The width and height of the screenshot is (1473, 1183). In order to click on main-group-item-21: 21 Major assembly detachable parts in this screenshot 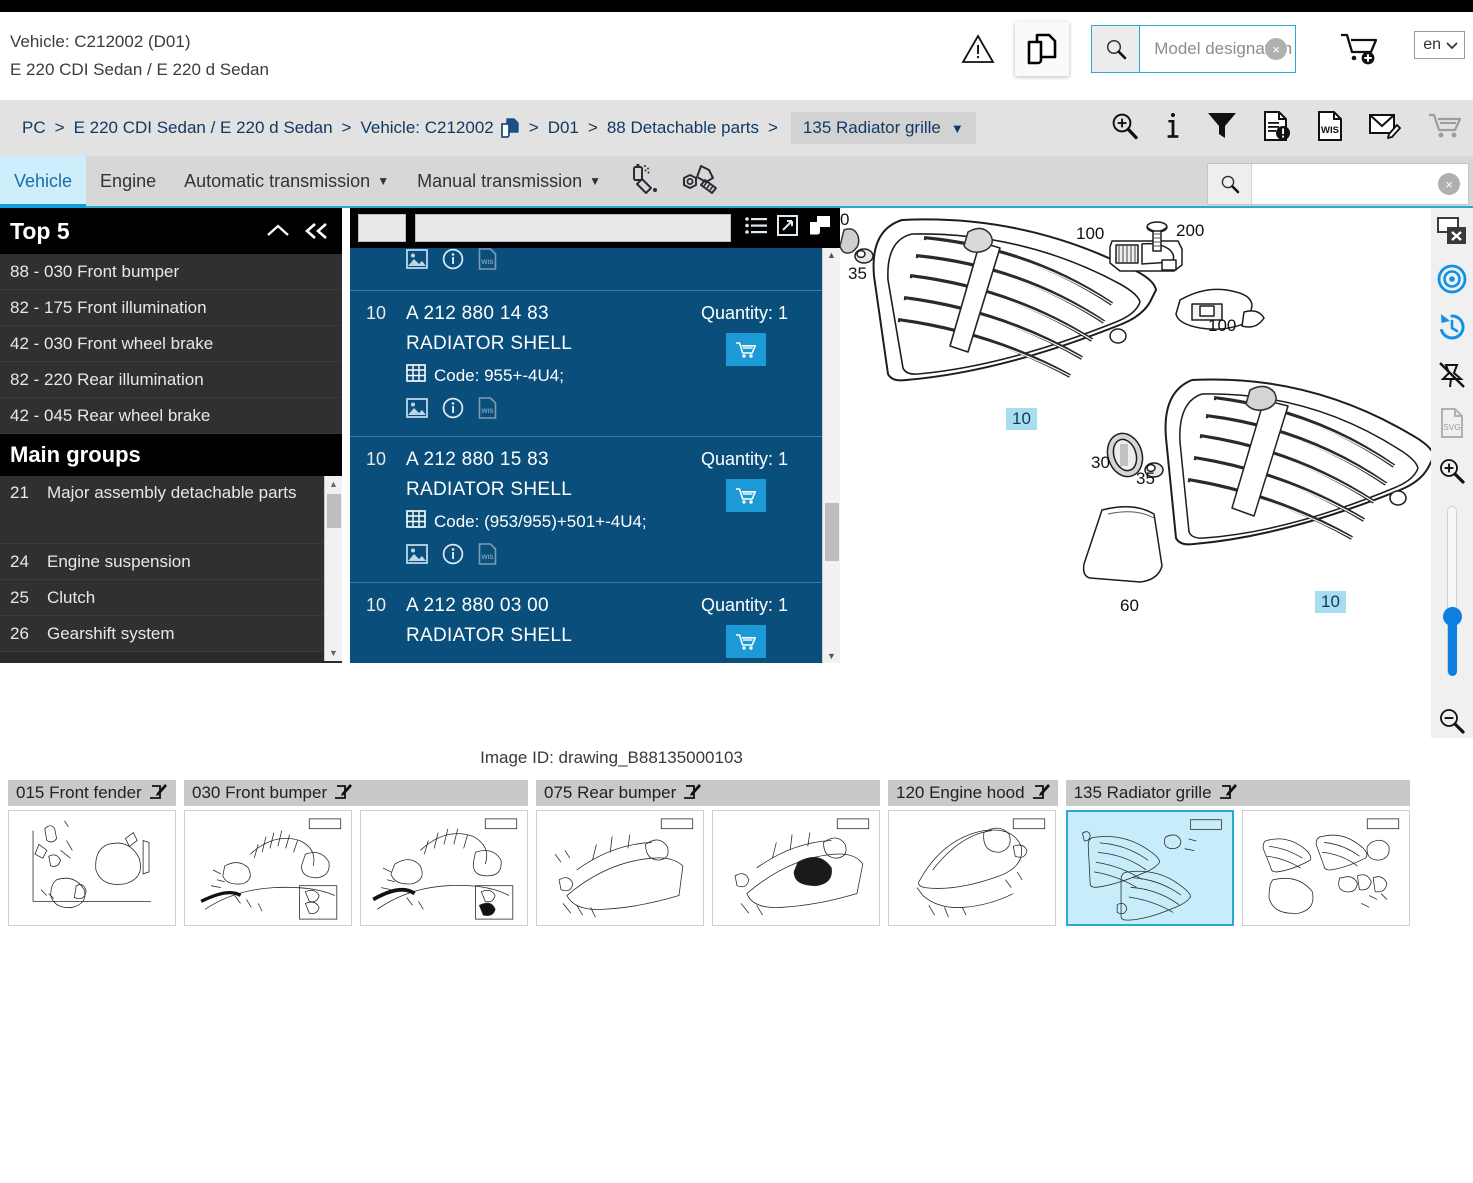, I will do `click(171, 510)`.